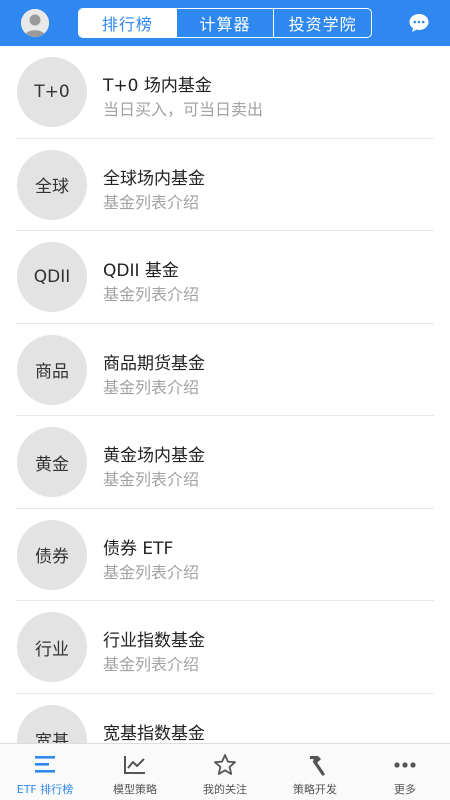 Image resolution: width=450 pixels, height=800 pixels. What do you see at coordinates (135, 765) in the screenshot?
I see `line-chart-icon` at bounding box center [135, 765].